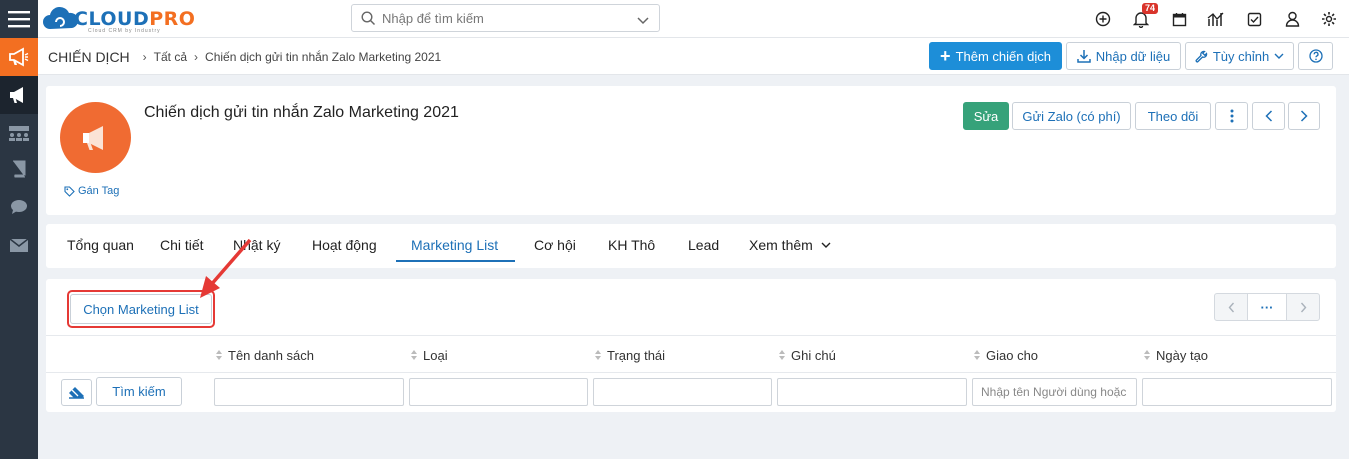  I want to click on customize-button: Tùy chỉnh, so click(1239, 56).